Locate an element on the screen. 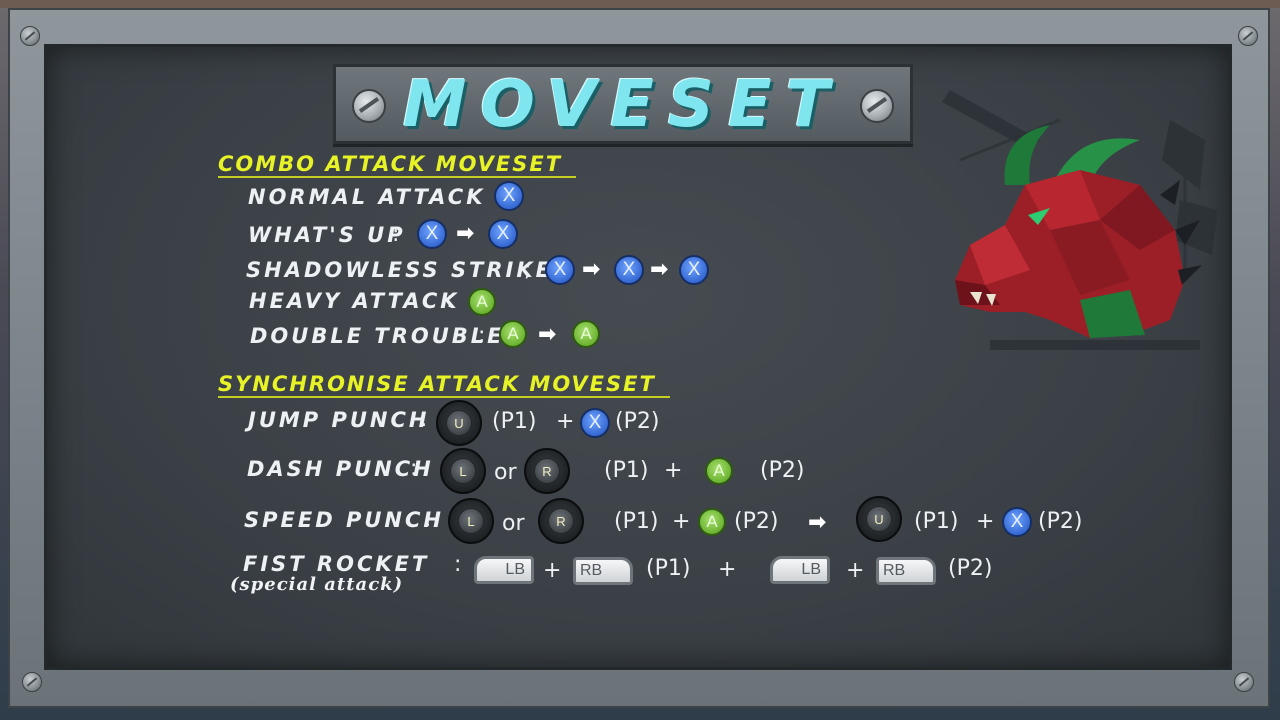  sync-heading: SYNCHRONISE ATTACK MOVESET is located at coordinates (444, 385).